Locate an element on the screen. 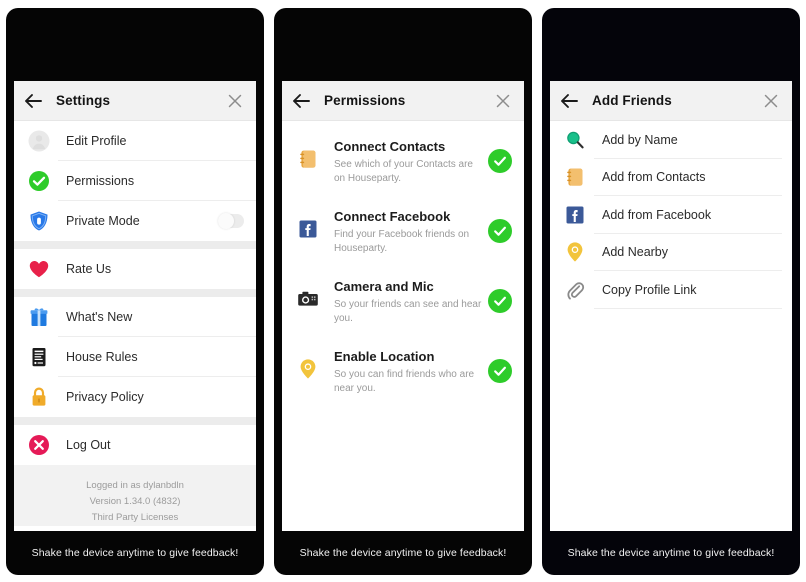 The height and width of the screenshot is (582, 806). sidebar-item-edit-profile: Edit Profile is located at coordinates (135, 141).